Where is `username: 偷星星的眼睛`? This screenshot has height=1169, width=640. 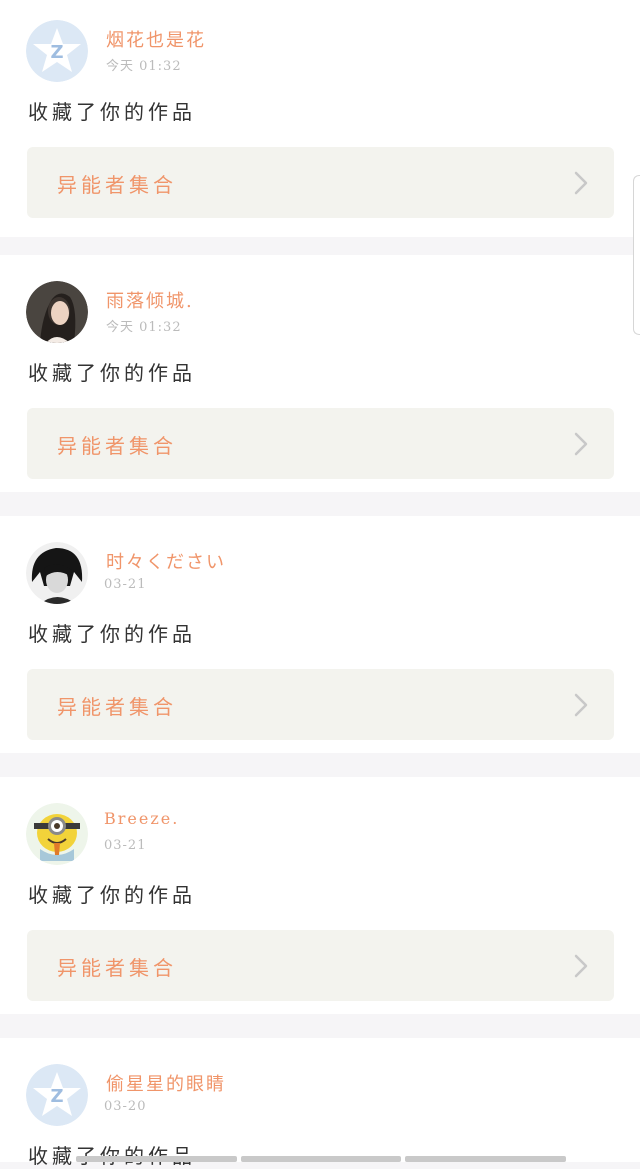
username: 偷星星的眼睛 is located at coordinates (166, 1083).